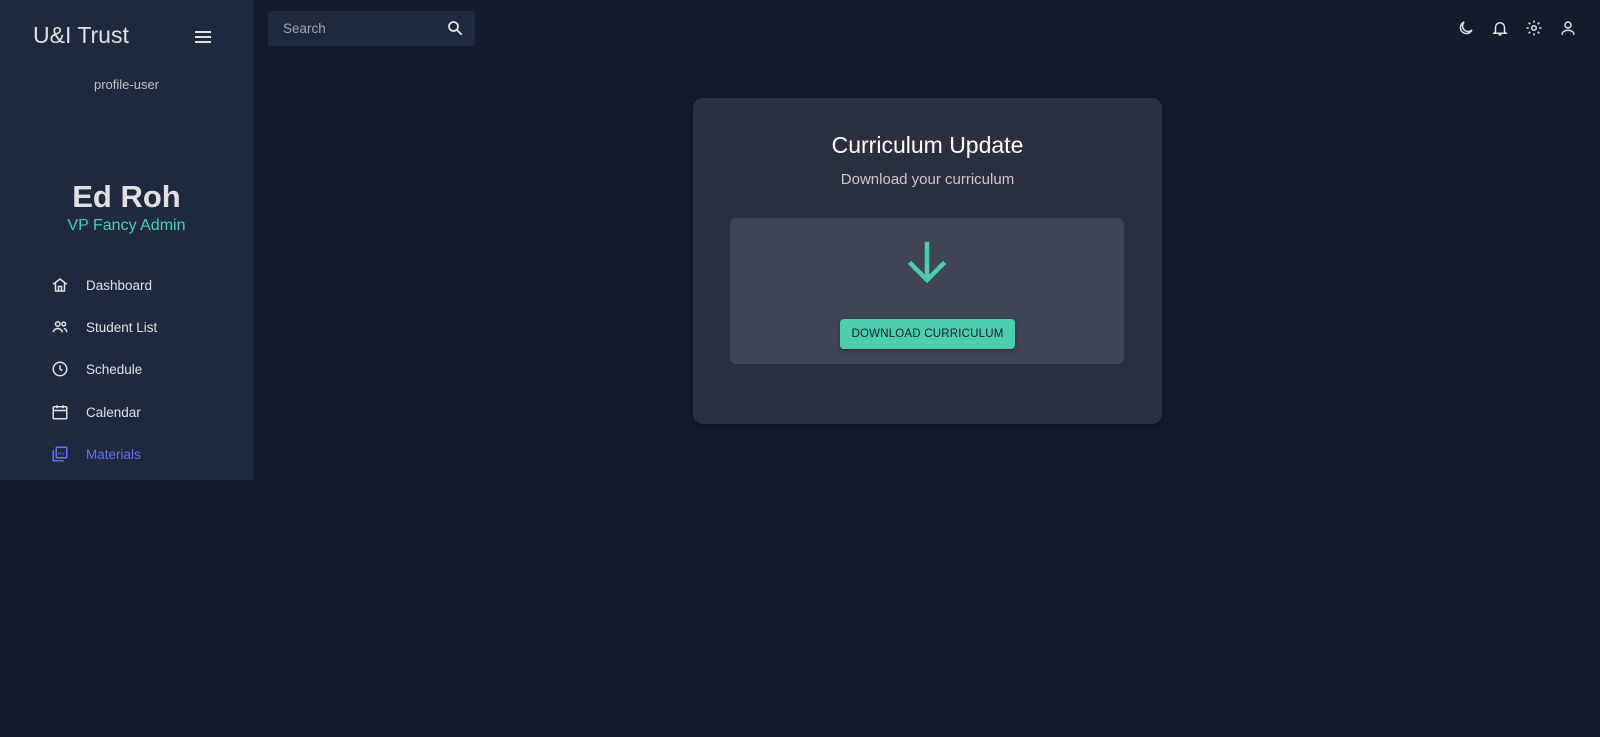 The height and width of the screenshot is (737, 1600). I want to click on card-subtitle: Download your curriculum, so click(927, 179).